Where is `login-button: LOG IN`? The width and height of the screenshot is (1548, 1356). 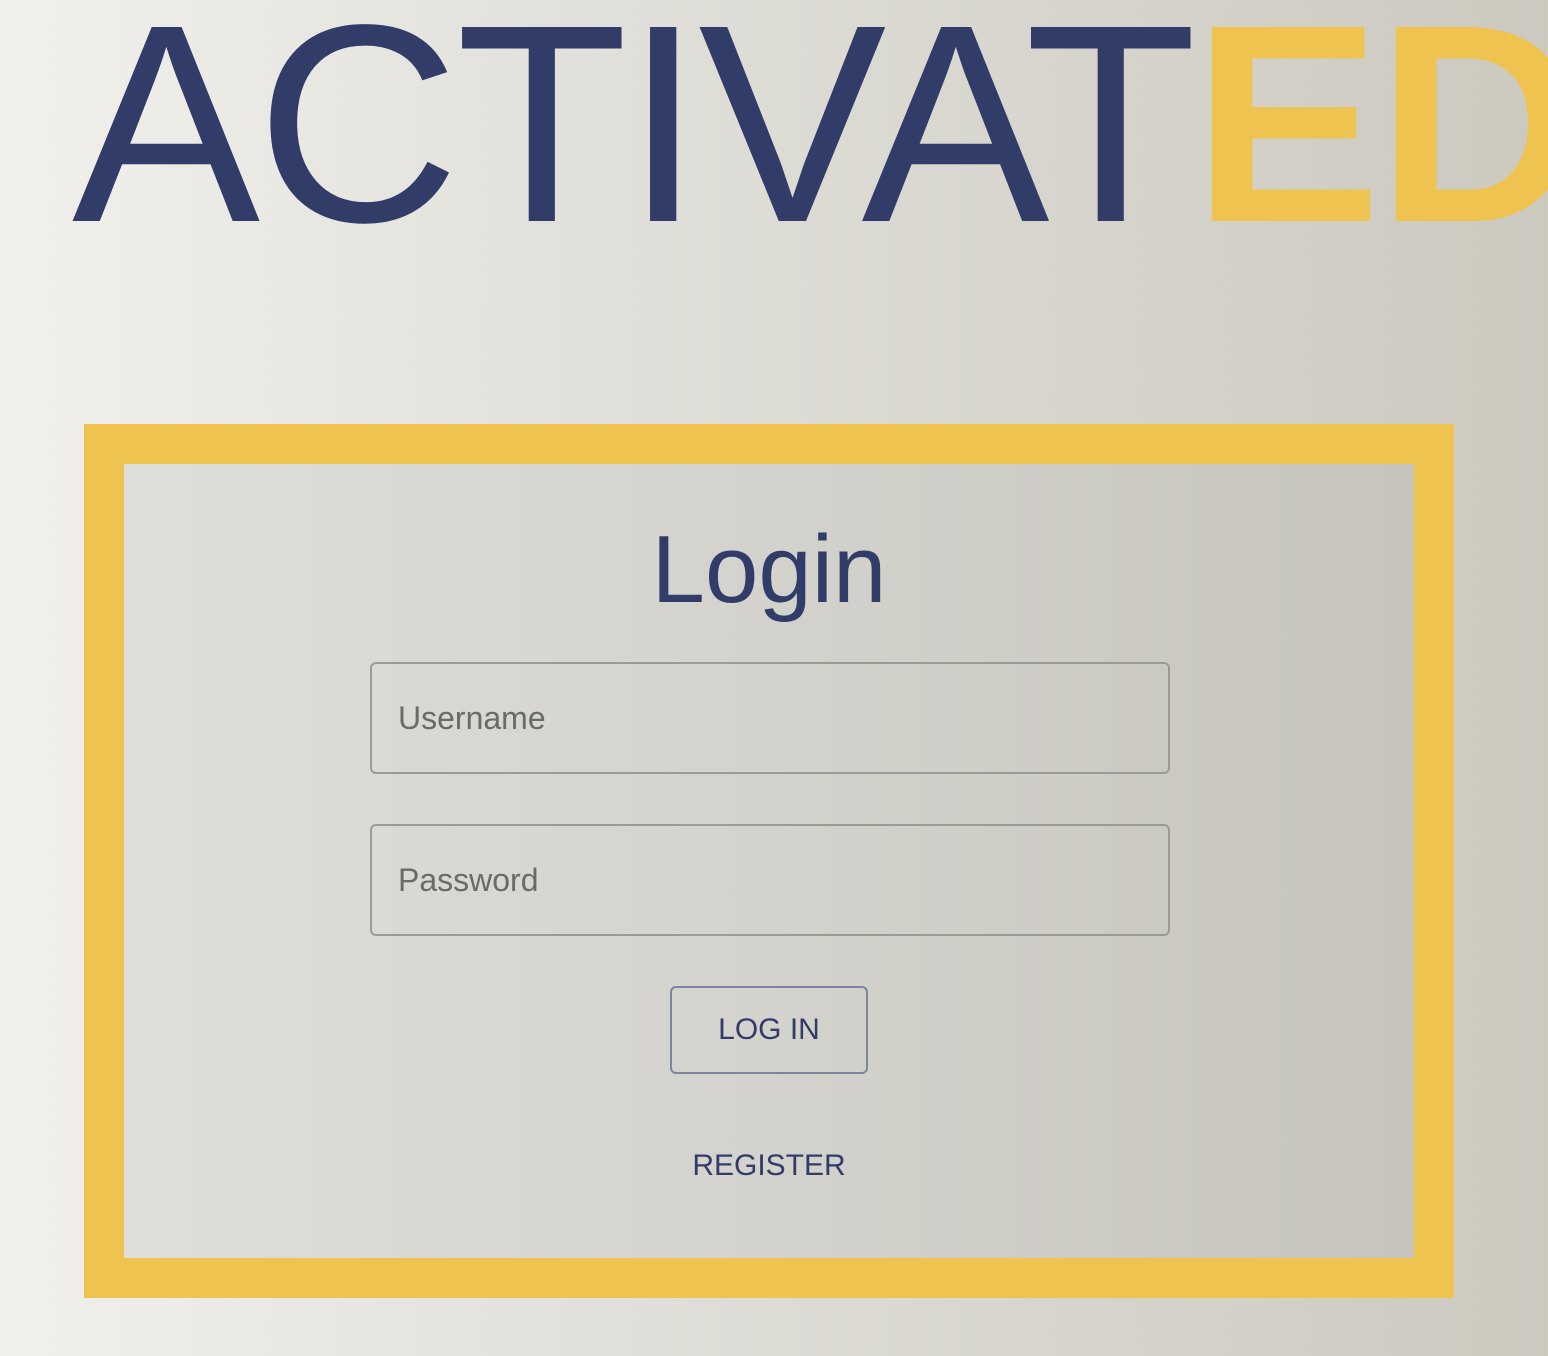 login-button: LOG IN is located at coordinates (769, 1030).